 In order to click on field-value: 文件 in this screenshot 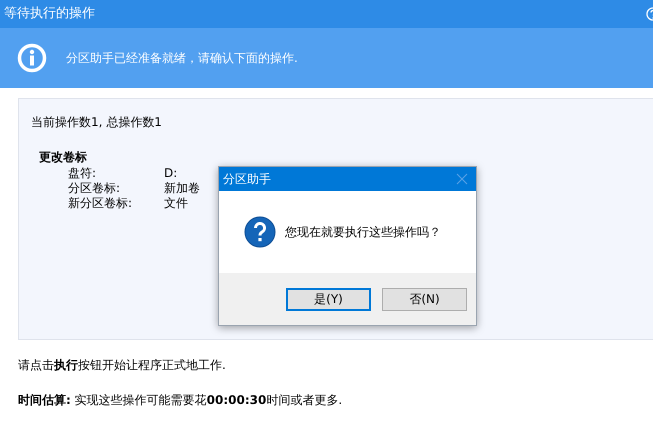, I will do `click(176, 203)`.